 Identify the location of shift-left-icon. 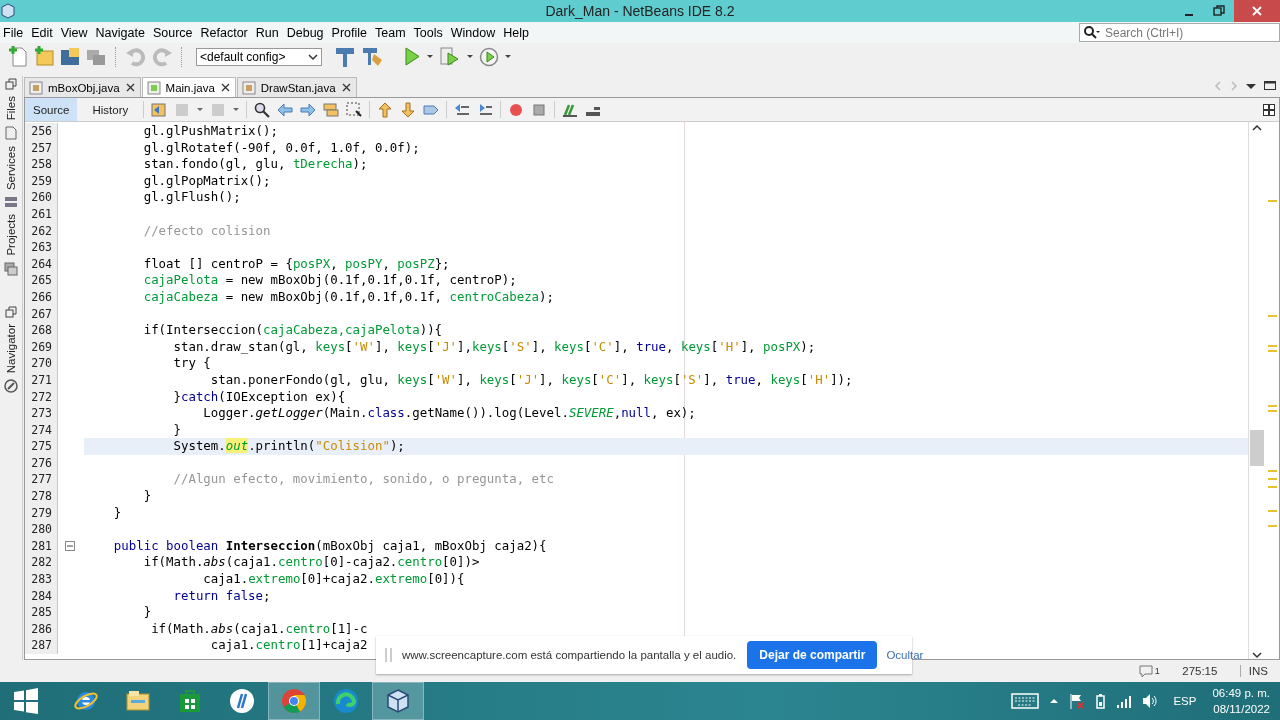
(462, 109).